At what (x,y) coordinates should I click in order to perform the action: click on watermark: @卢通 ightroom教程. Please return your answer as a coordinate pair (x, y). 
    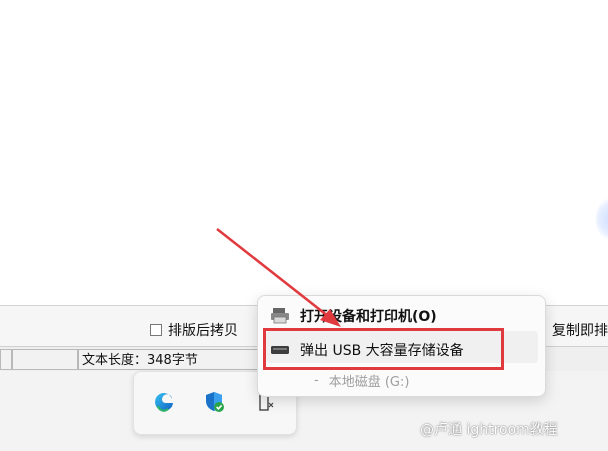
    Looking at the image, I should click on (489, 430).